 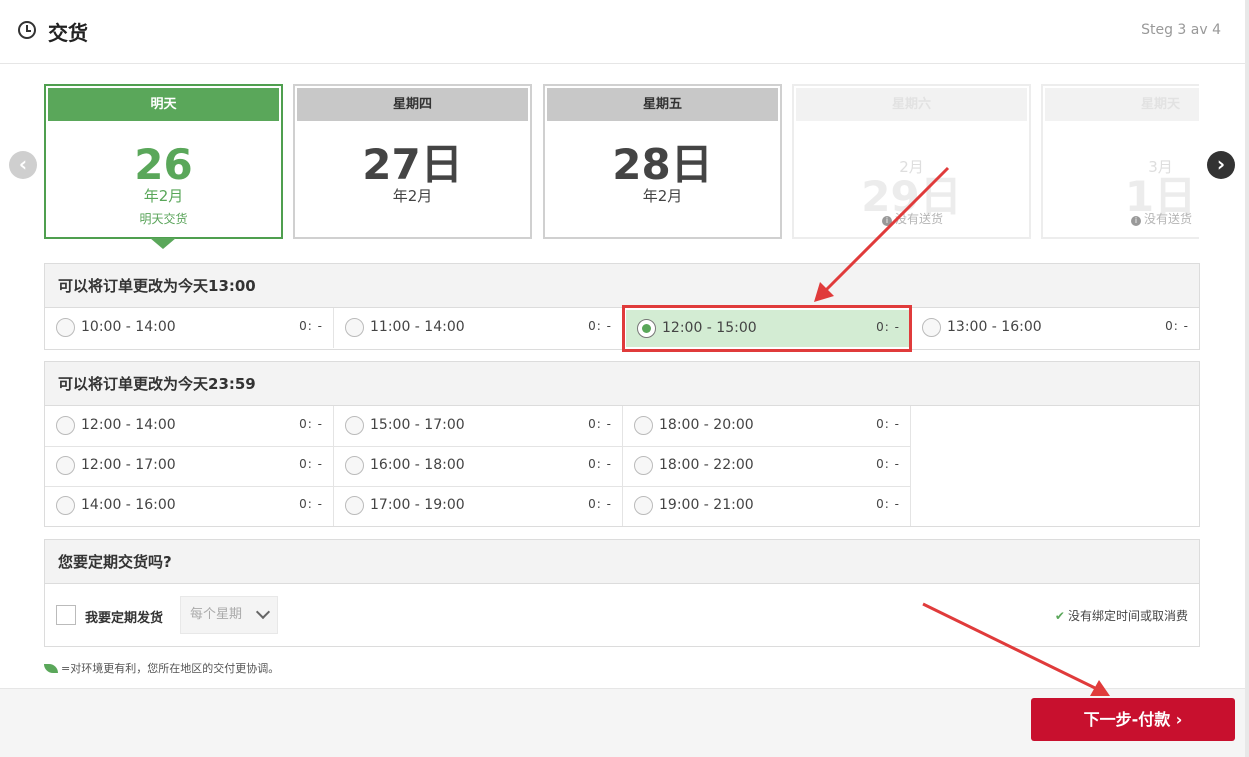 What do you see at coordinates (163, 104) in the screenshot?
I see `day-name: 明天` at bounding box center [163, 104].